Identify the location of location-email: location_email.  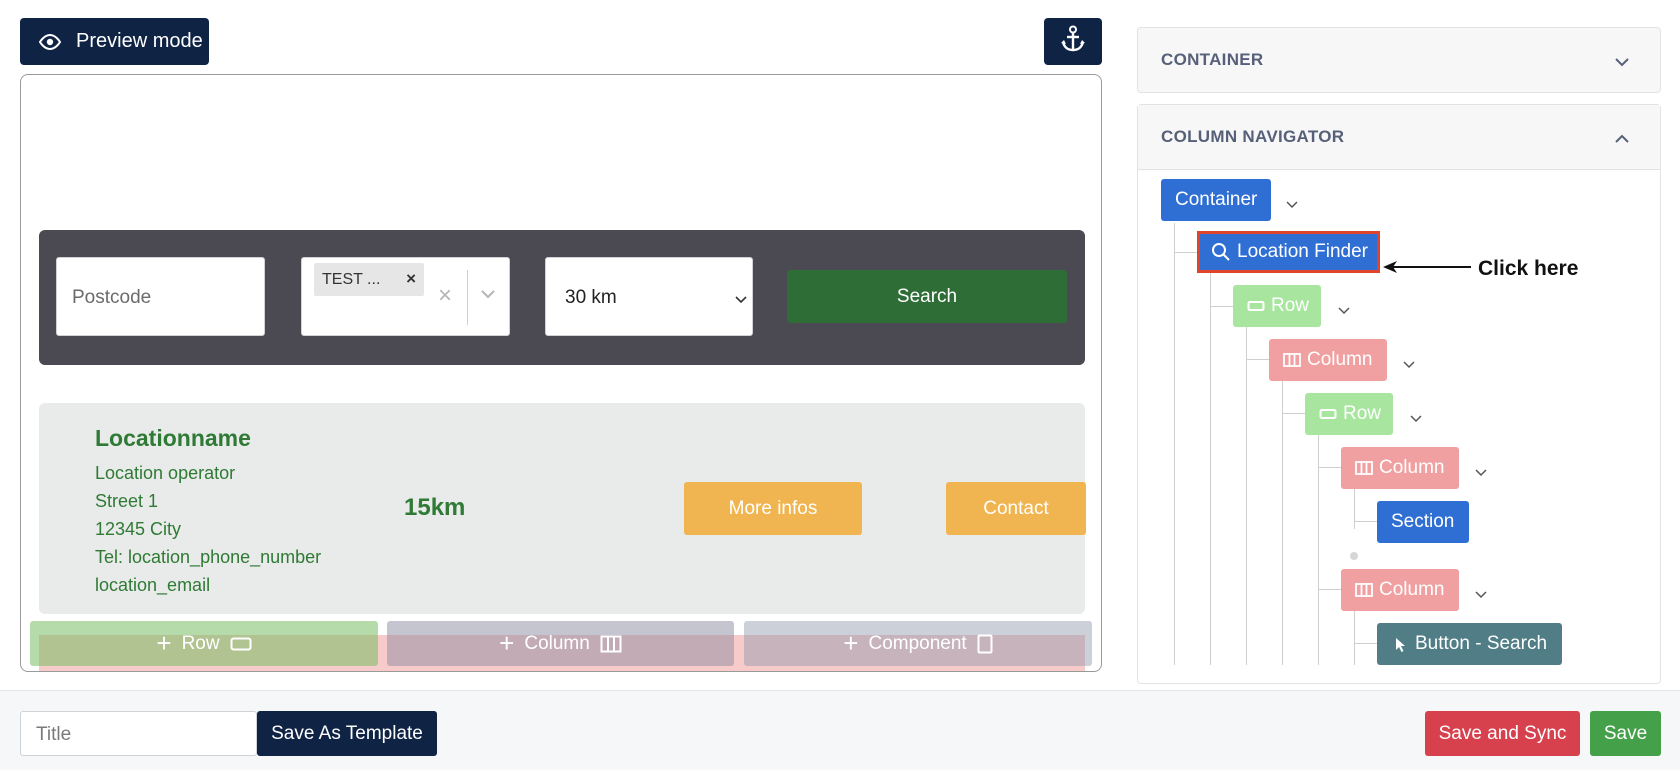
(153, 585).